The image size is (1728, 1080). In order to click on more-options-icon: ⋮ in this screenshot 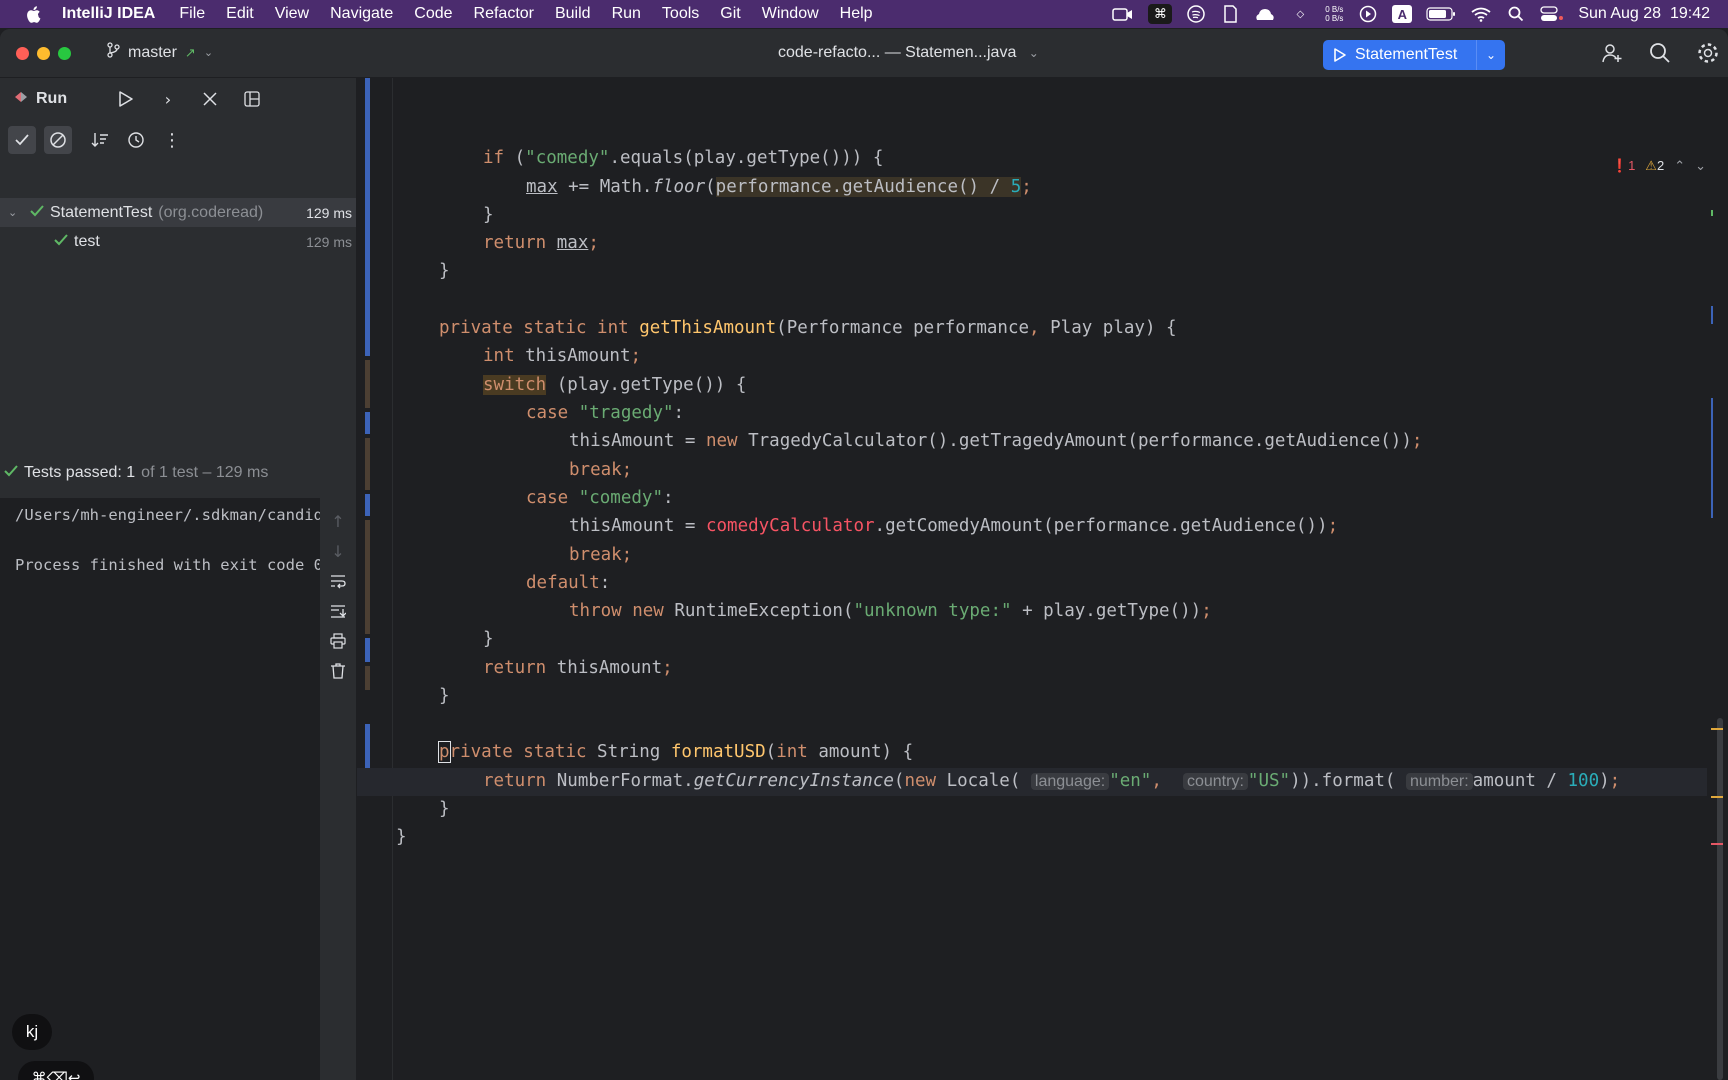, I will do `click(172, 140)`.